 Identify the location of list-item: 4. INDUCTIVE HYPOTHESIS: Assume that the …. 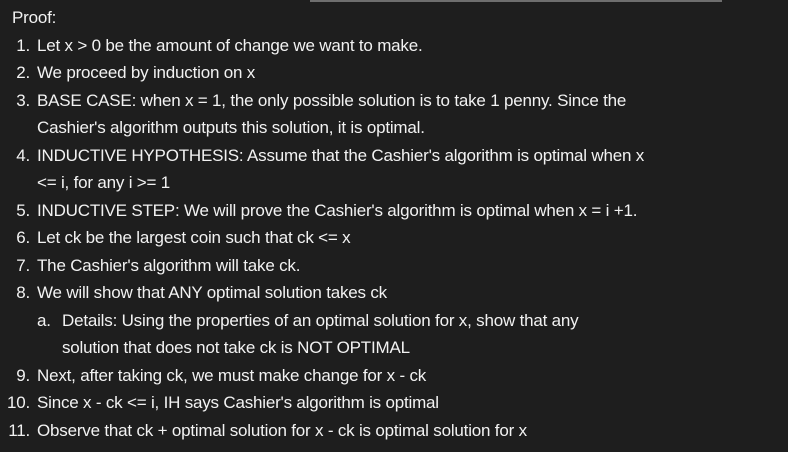
(394, 156).